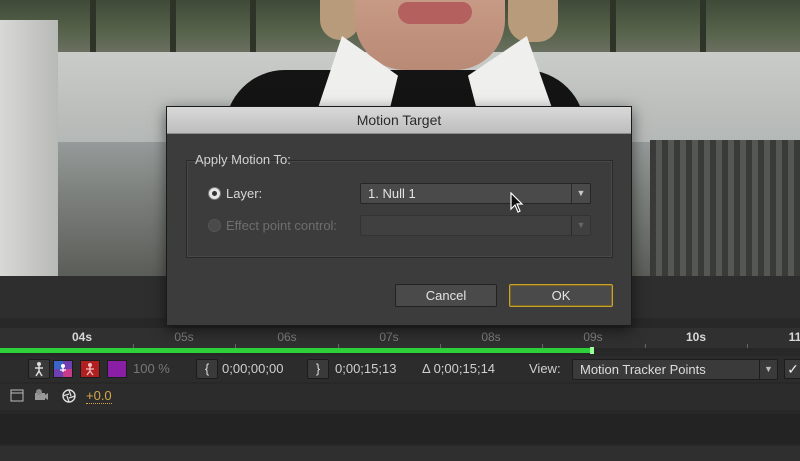  Describe the element at coordinates (282, 225) in the screenshot. I see `effect-point-label: Effect point control:` at that location.